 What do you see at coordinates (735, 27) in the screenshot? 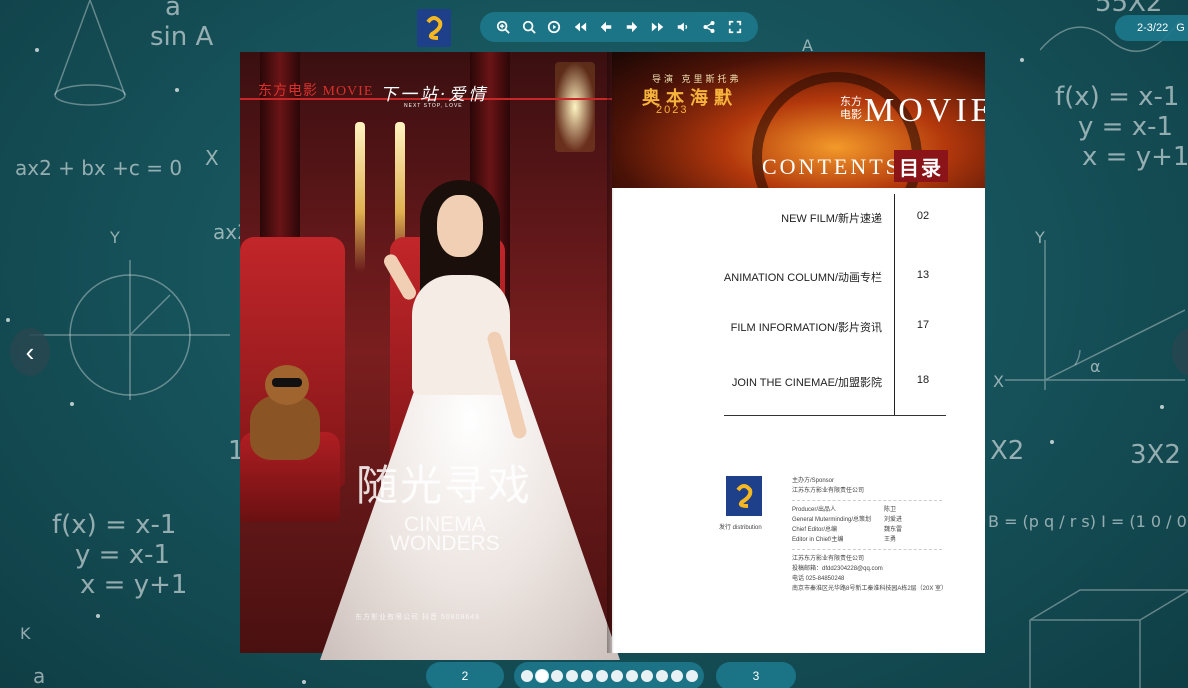
I see `fullscreen-button` at bounding box center [735, 27].